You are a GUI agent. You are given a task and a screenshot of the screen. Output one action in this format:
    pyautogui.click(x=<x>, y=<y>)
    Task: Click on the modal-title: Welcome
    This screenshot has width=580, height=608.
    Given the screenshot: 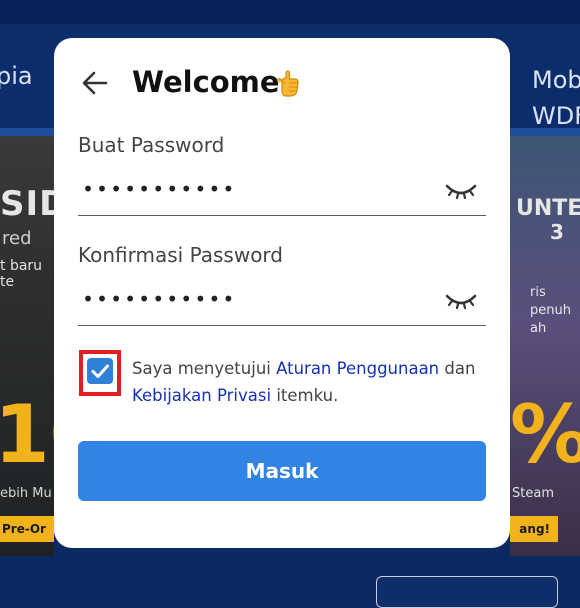 What is the action you would take?
    pyautogui.click(x=206, y=82)
    